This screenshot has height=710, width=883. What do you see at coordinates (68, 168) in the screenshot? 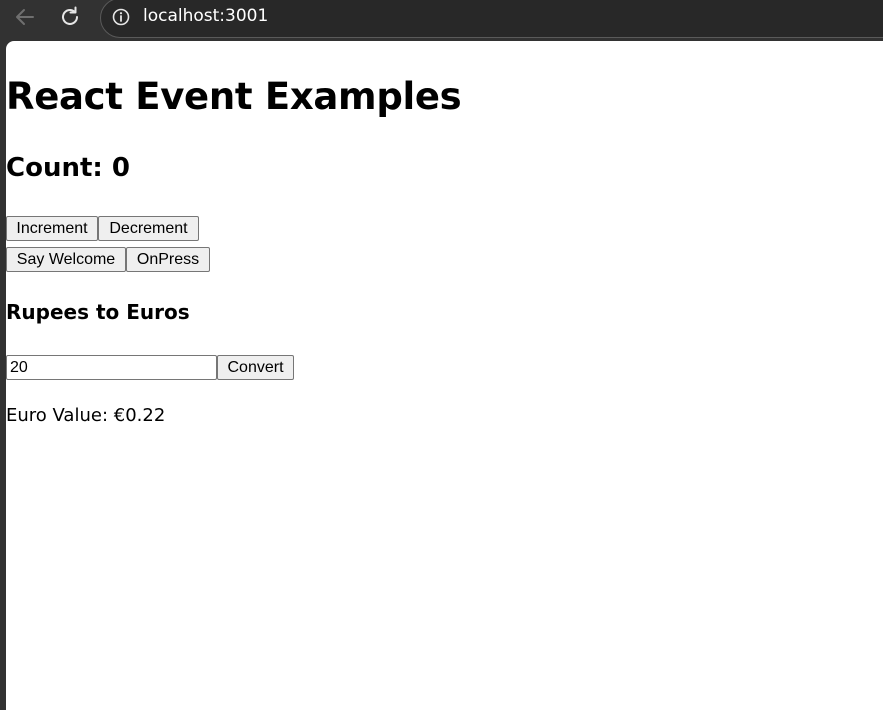
I see `count-heading: Count: 0` at bounding box center [68, 168].